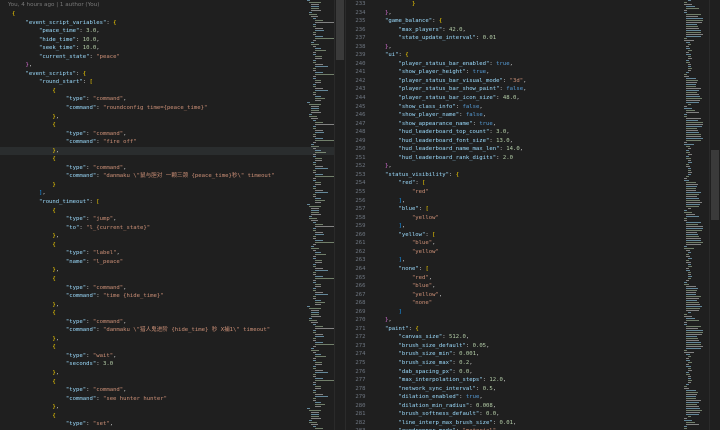 This screenshot has width=720, height=430. Describe the element at coordinates (533, 235) in the screenshot. I see `code-line: 260 "yellow": [` at that location.